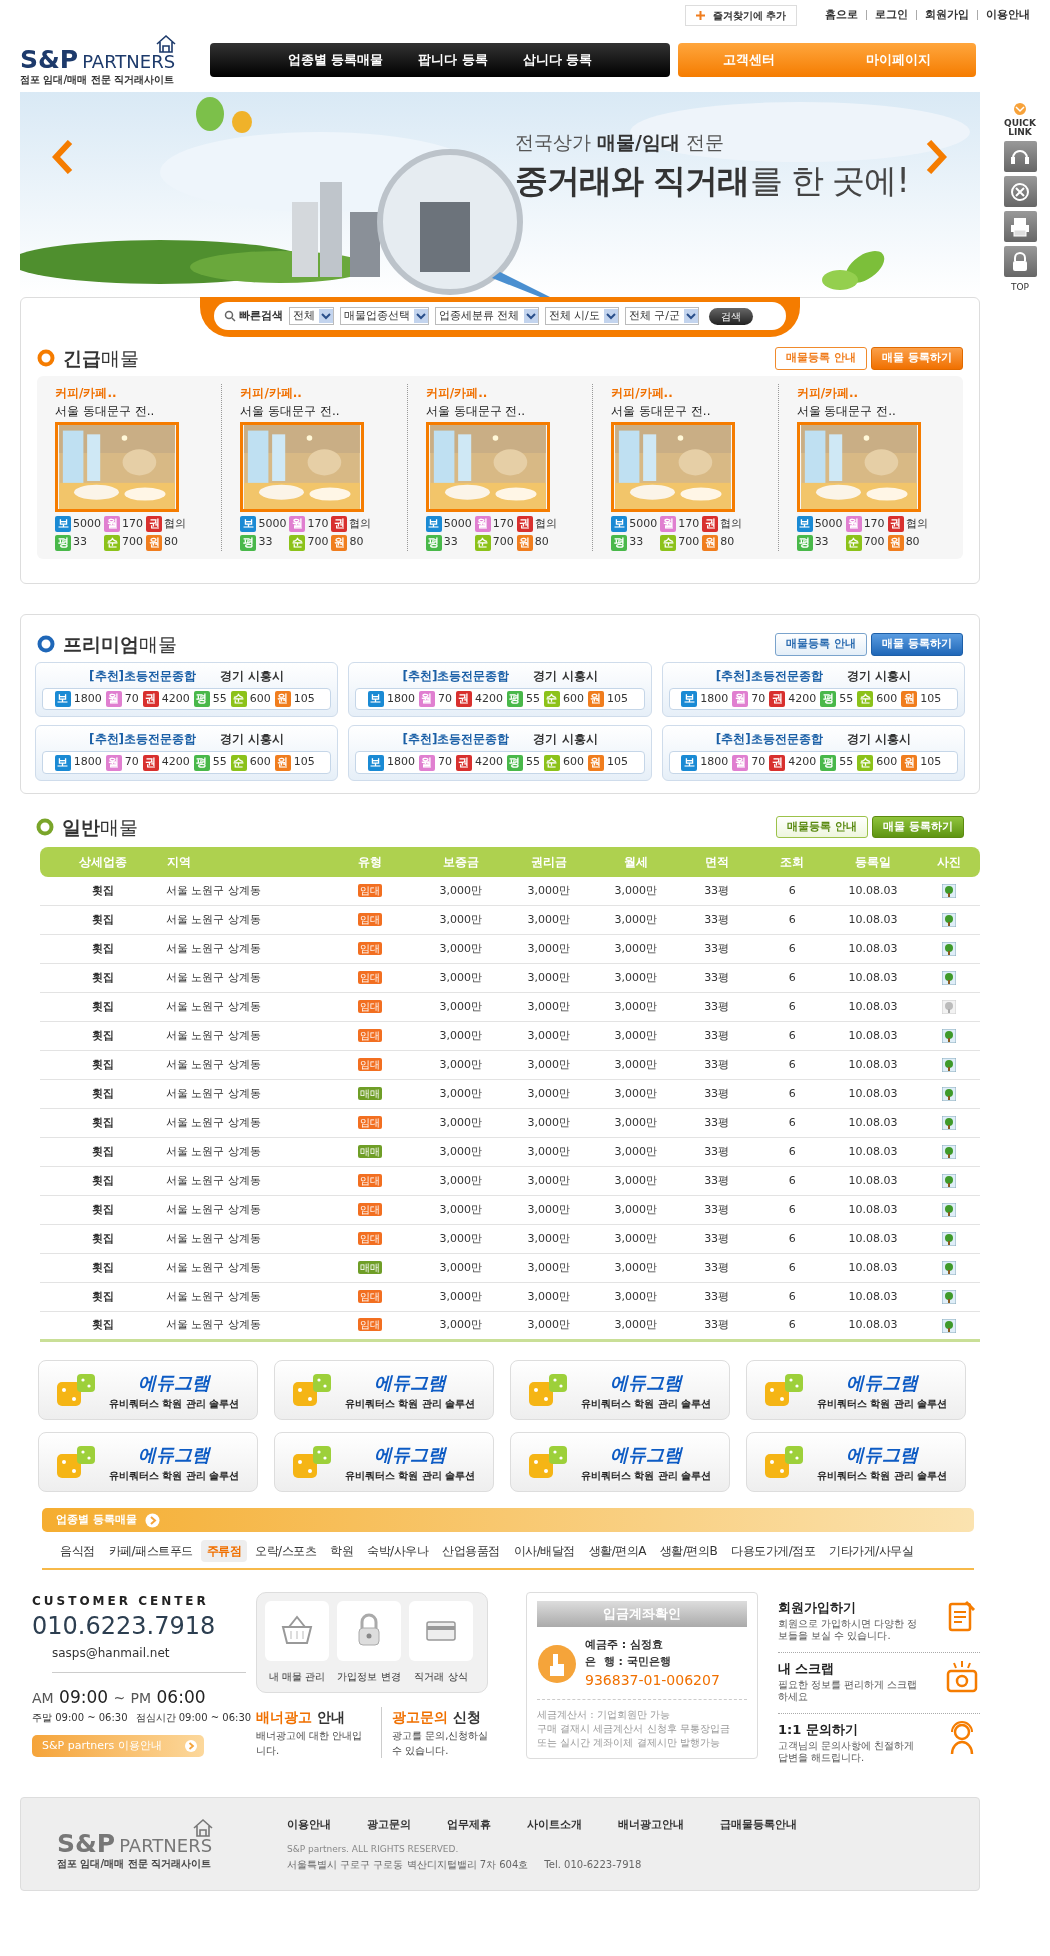  Describe the element at coordinates (370, 1122) in the screenshot. I see `type-badge: 임대` at that location.